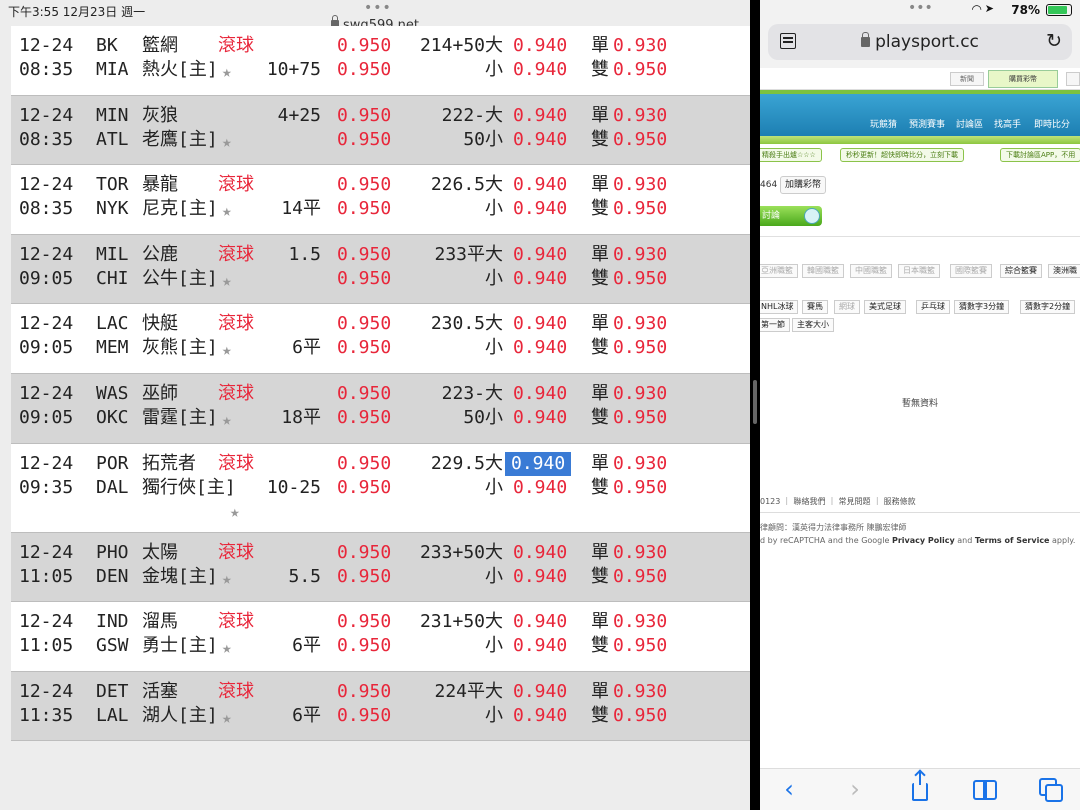 Image resolution: width=1080 pixels, height=810 pixels. Describe the element at coordinates (969, 123) in the screenshot. I see `nav-item-forum: 討論區` at that location.